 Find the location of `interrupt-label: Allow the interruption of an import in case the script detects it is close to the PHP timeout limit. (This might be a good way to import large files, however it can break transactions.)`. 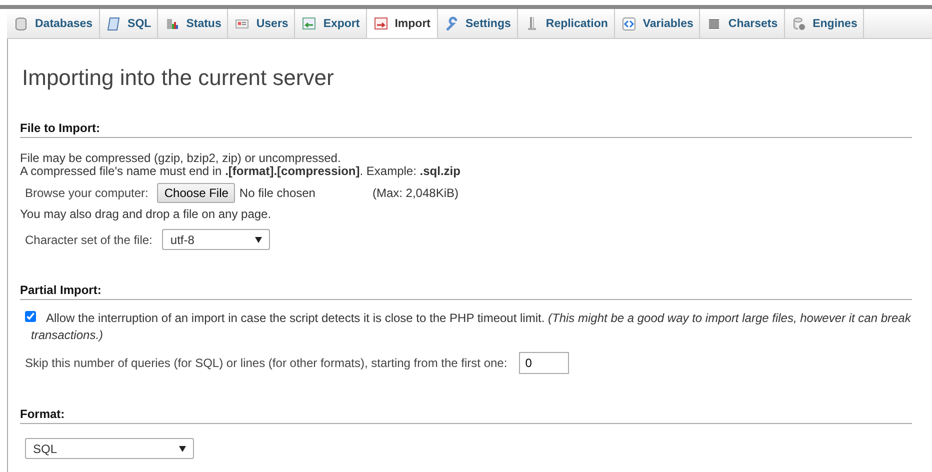

interrupt-label: Allow the interruption of an import in case the script detects it is close to the PHP timeout limit. (This might be a good way to import large files, however it can break transactions.) is located at coordinates (471, 327).